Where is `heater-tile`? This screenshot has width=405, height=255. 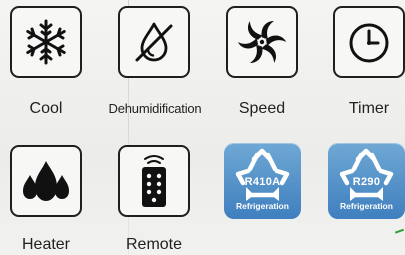
heater-tile is located at coordinates (46, 181).